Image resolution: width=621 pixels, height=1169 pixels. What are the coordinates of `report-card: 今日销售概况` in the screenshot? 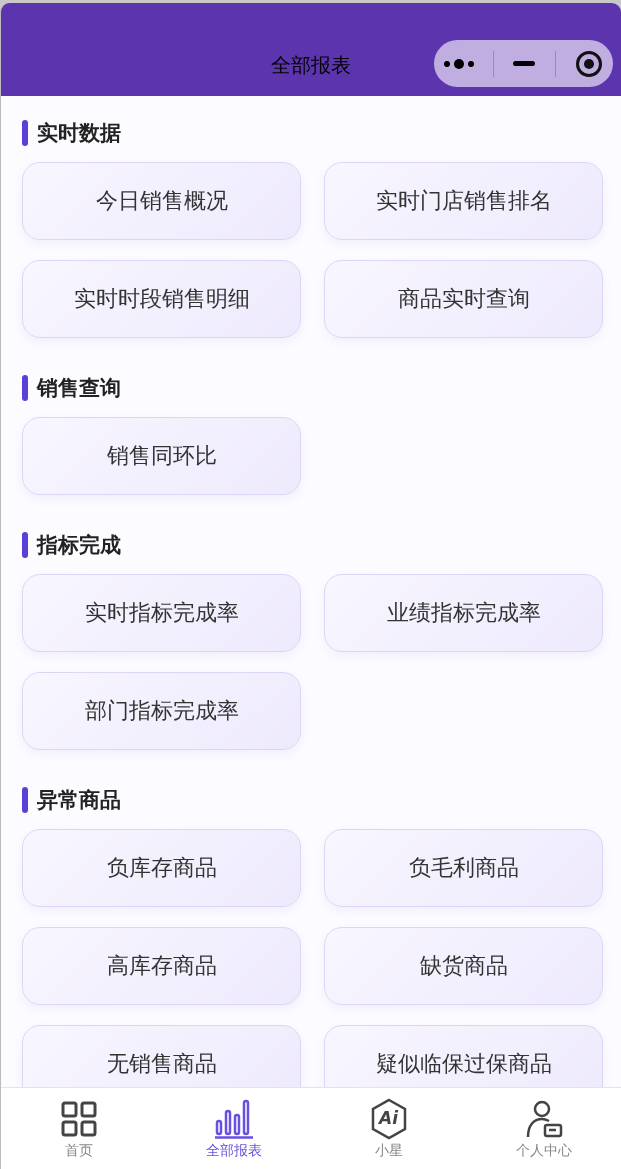 It's located at (161, 201).